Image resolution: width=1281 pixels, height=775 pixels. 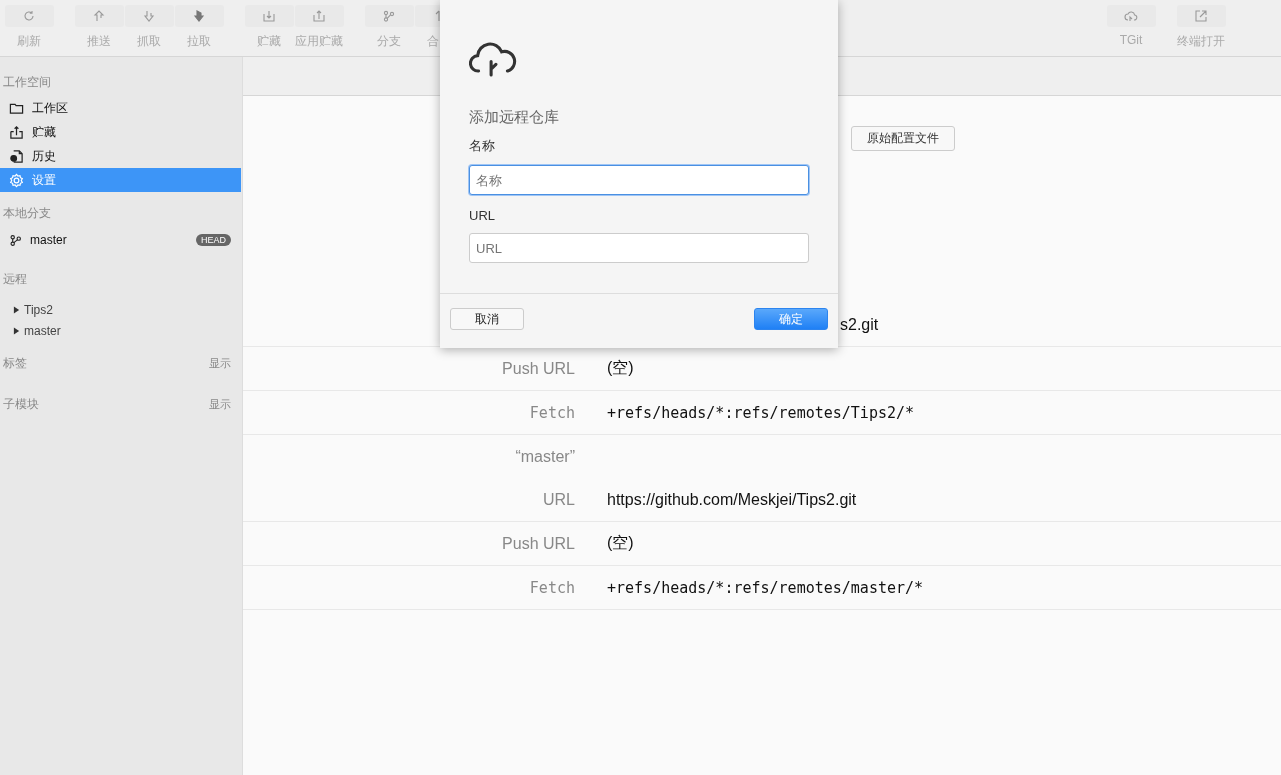 I want to click on section-title: 本地分支, so click(x=27, y=213).